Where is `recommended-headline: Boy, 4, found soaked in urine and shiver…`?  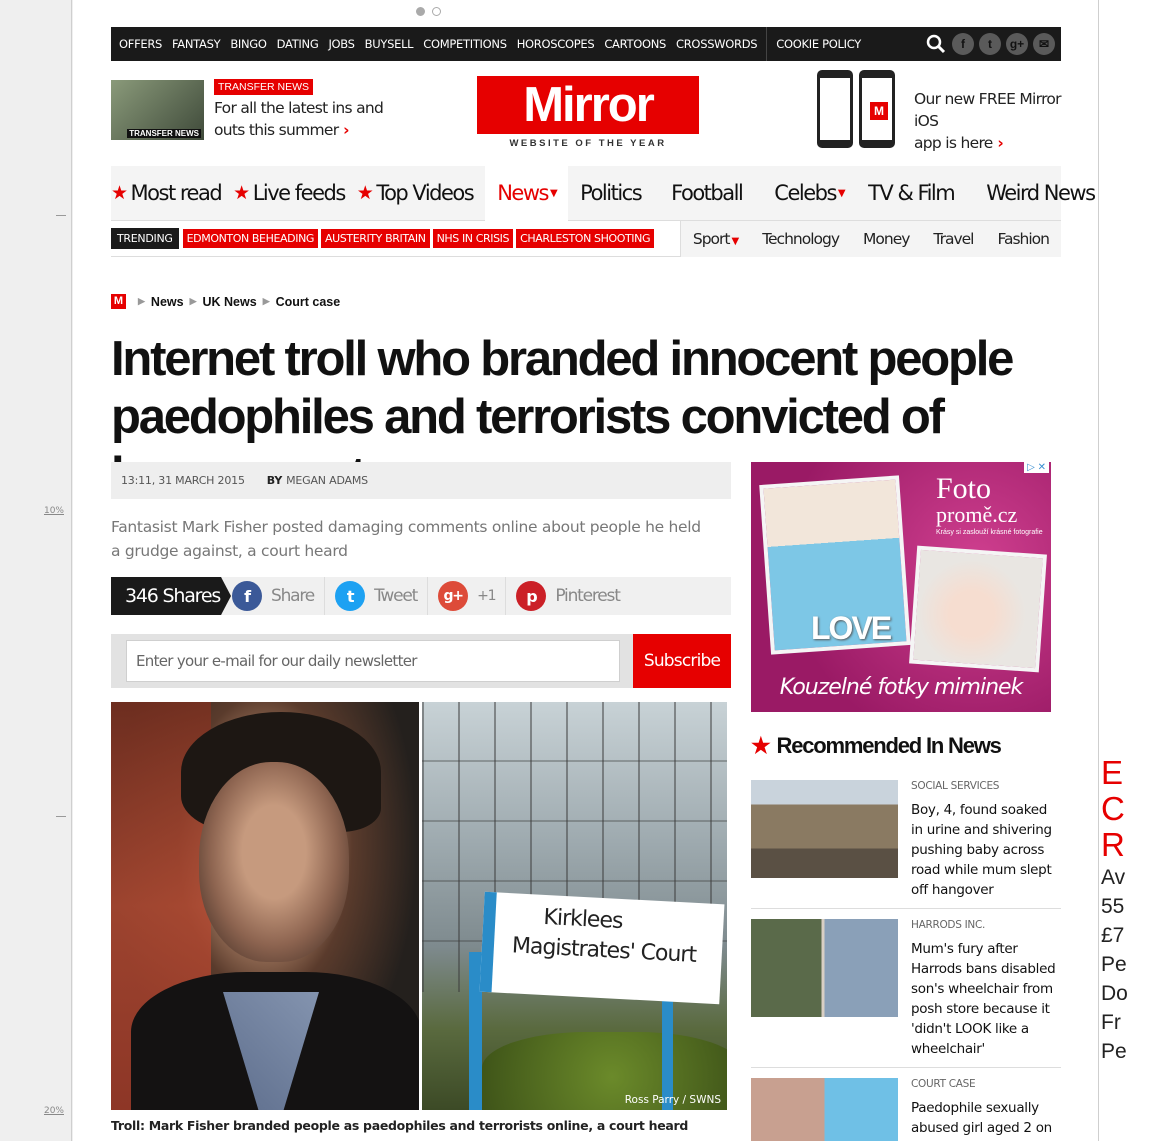
recommended-headline: Boy, 4, found soaked in urine and shiver… is located at coordinates (986, 850).